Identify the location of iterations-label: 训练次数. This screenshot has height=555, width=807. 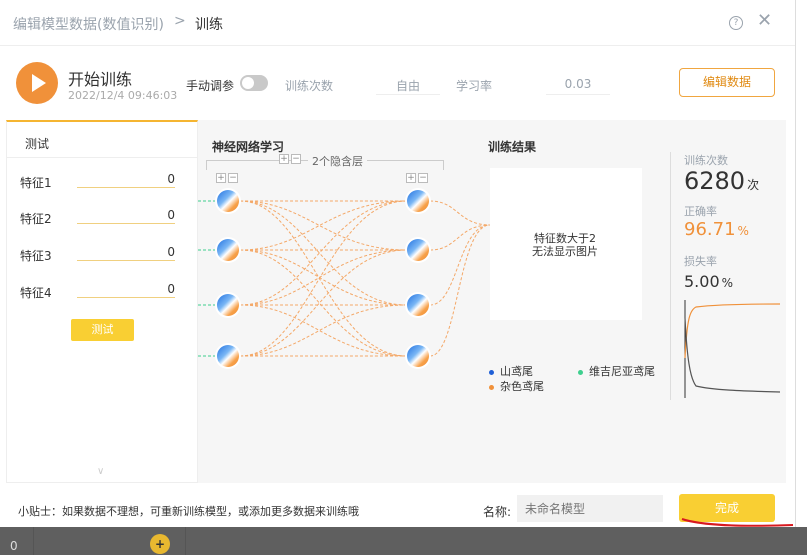
(309, 86).